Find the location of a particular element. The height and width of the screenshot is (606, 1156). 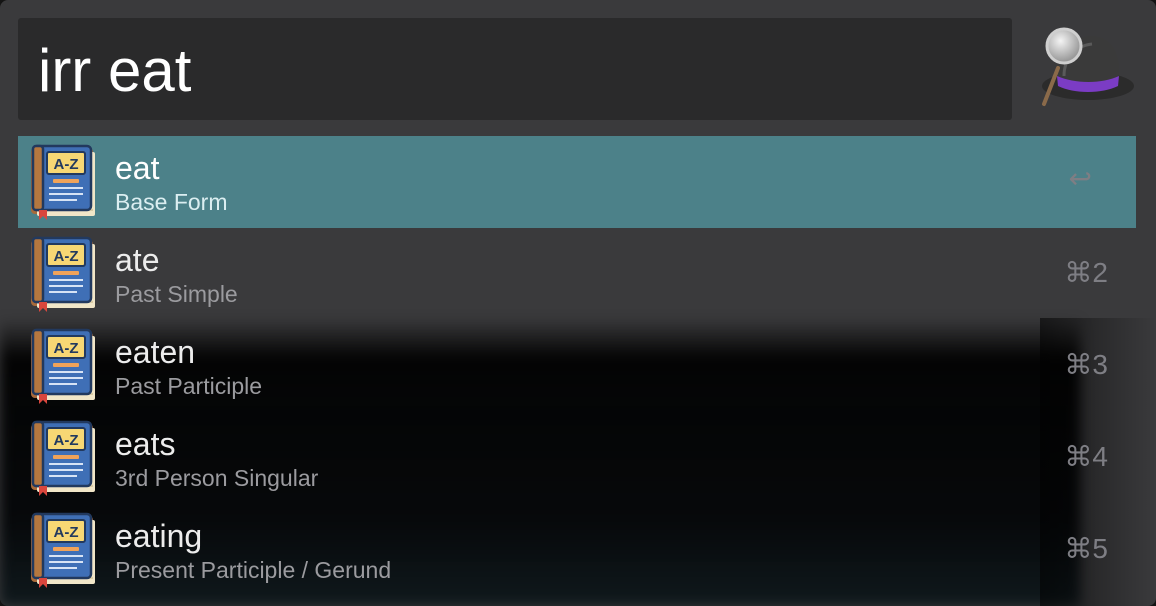

result-subtitle: Base Form is located at coordinates (171, 202).